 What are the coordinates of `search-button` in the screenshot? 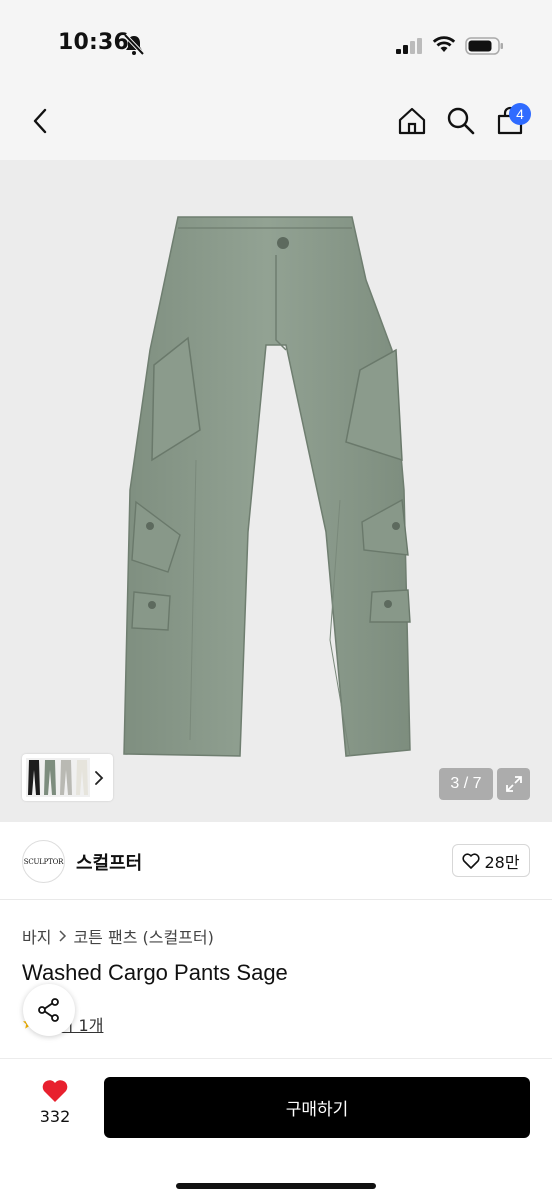 It's located at (461, 121).